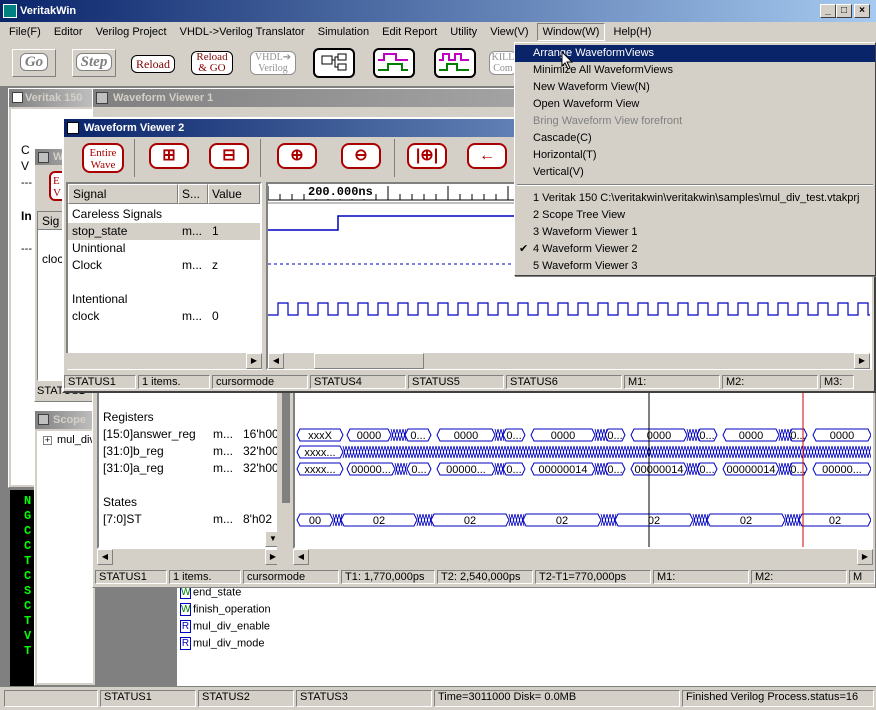 The width and height of the screenshot is (876, 710). Describe the element at coordinates (229, 156) in the screenshot. I see `zoom-out-button: ⊟` at that location.